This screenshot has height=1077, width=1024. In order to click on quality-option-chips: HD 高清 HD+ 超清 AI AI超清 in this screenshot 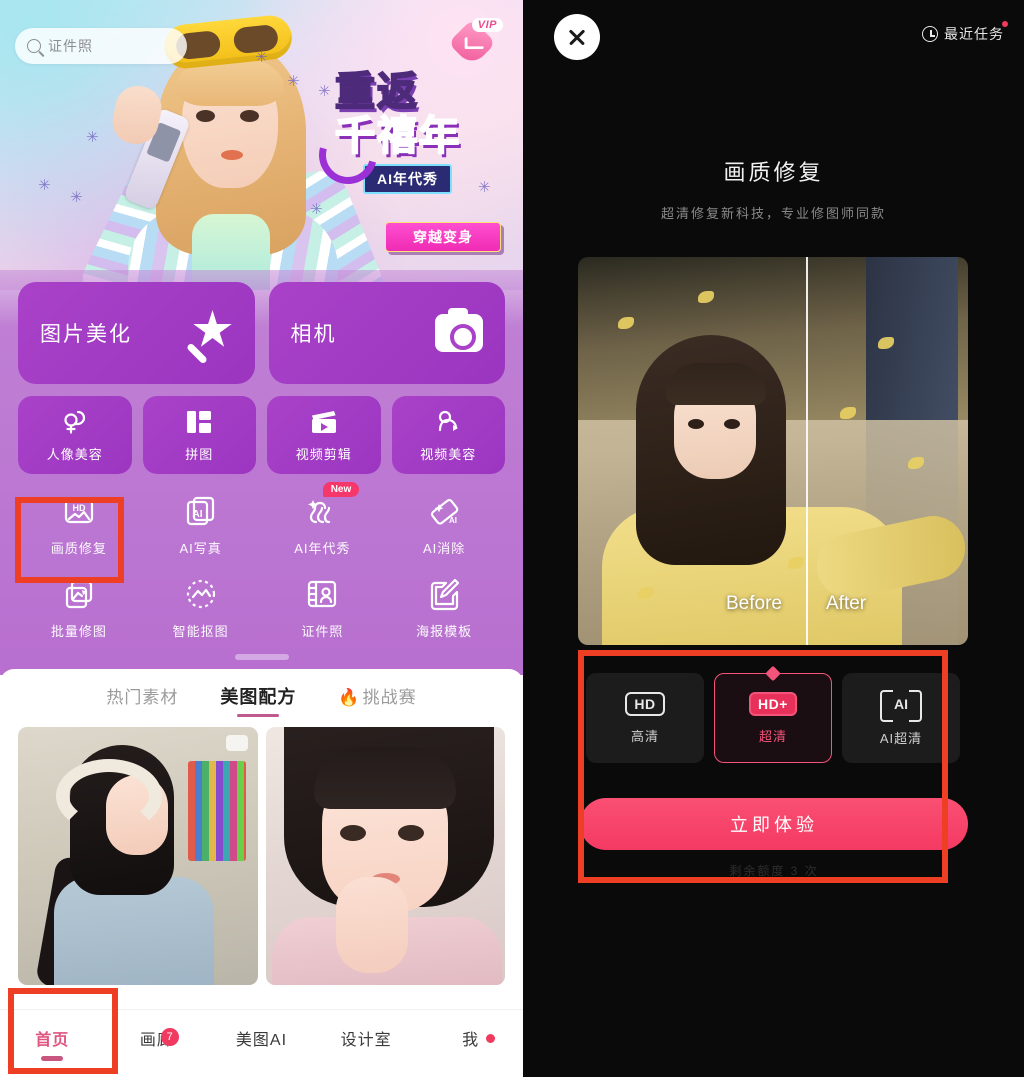, I will do `click(773, 718)`.